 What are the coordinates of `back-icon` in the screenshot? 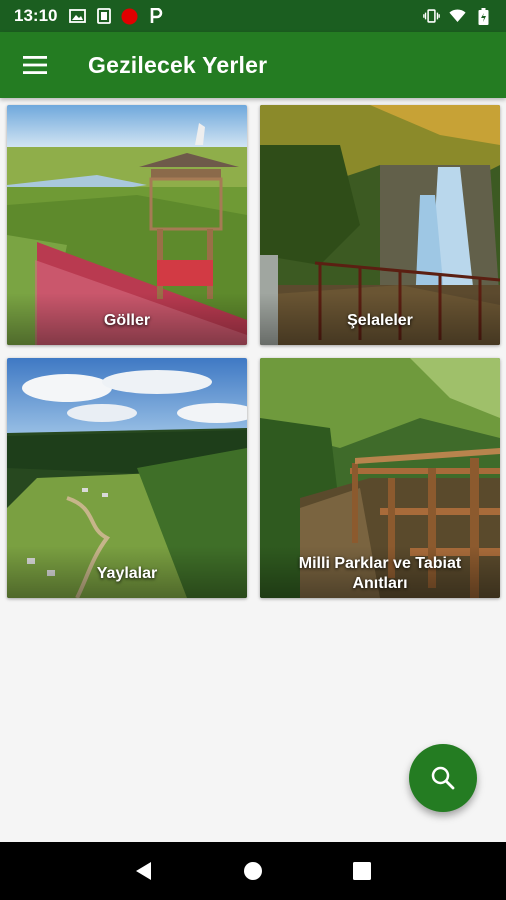 It's located at (144, 871).